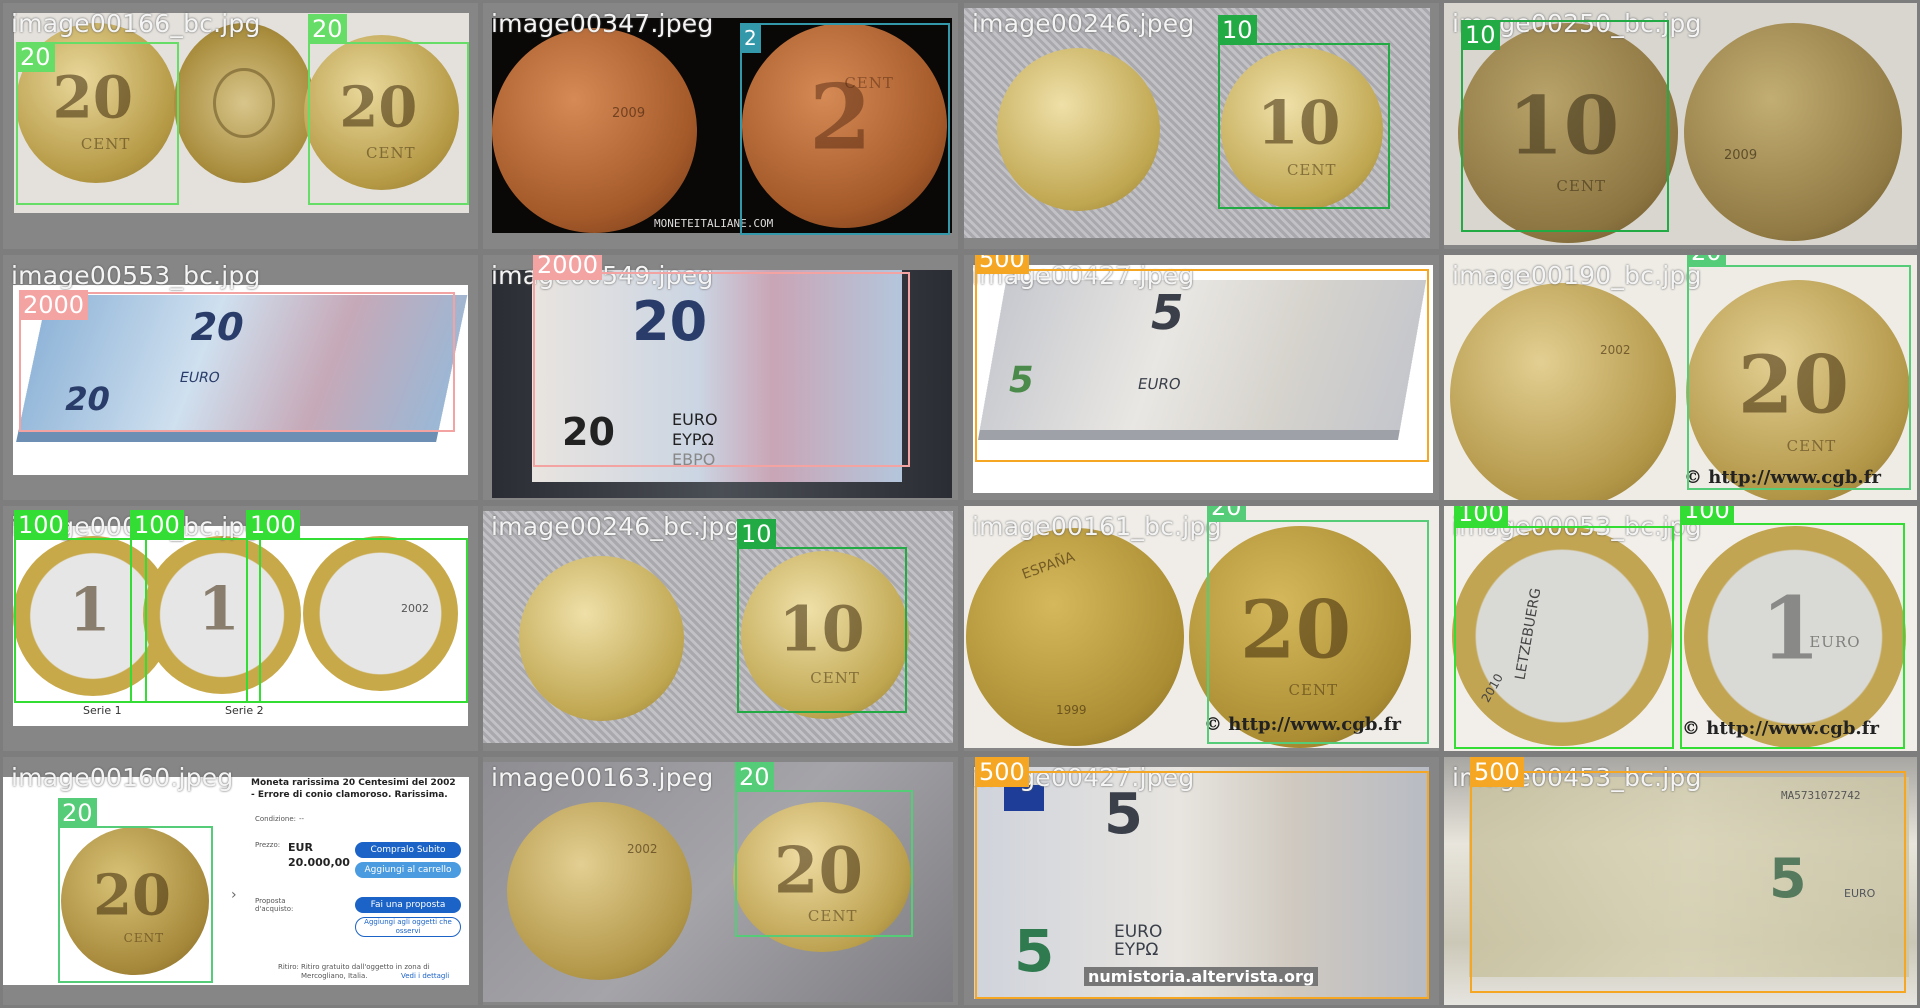 This screenshot has height=1008, width=1920. Describe the element at coordinates (750, 38) in the screenshot. I see `detection-label: 2` at that location.